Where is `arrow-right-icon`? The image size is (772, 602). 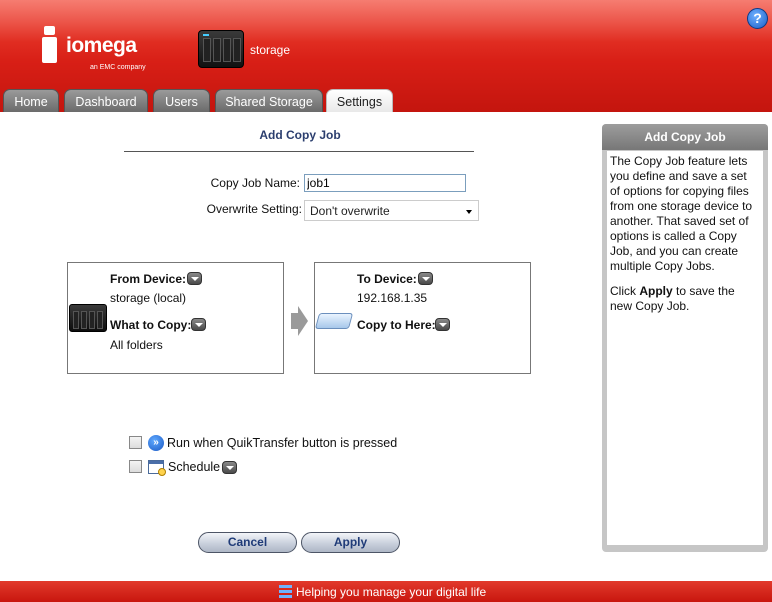
arrow-right-icon is located at coordinates (299, 321).